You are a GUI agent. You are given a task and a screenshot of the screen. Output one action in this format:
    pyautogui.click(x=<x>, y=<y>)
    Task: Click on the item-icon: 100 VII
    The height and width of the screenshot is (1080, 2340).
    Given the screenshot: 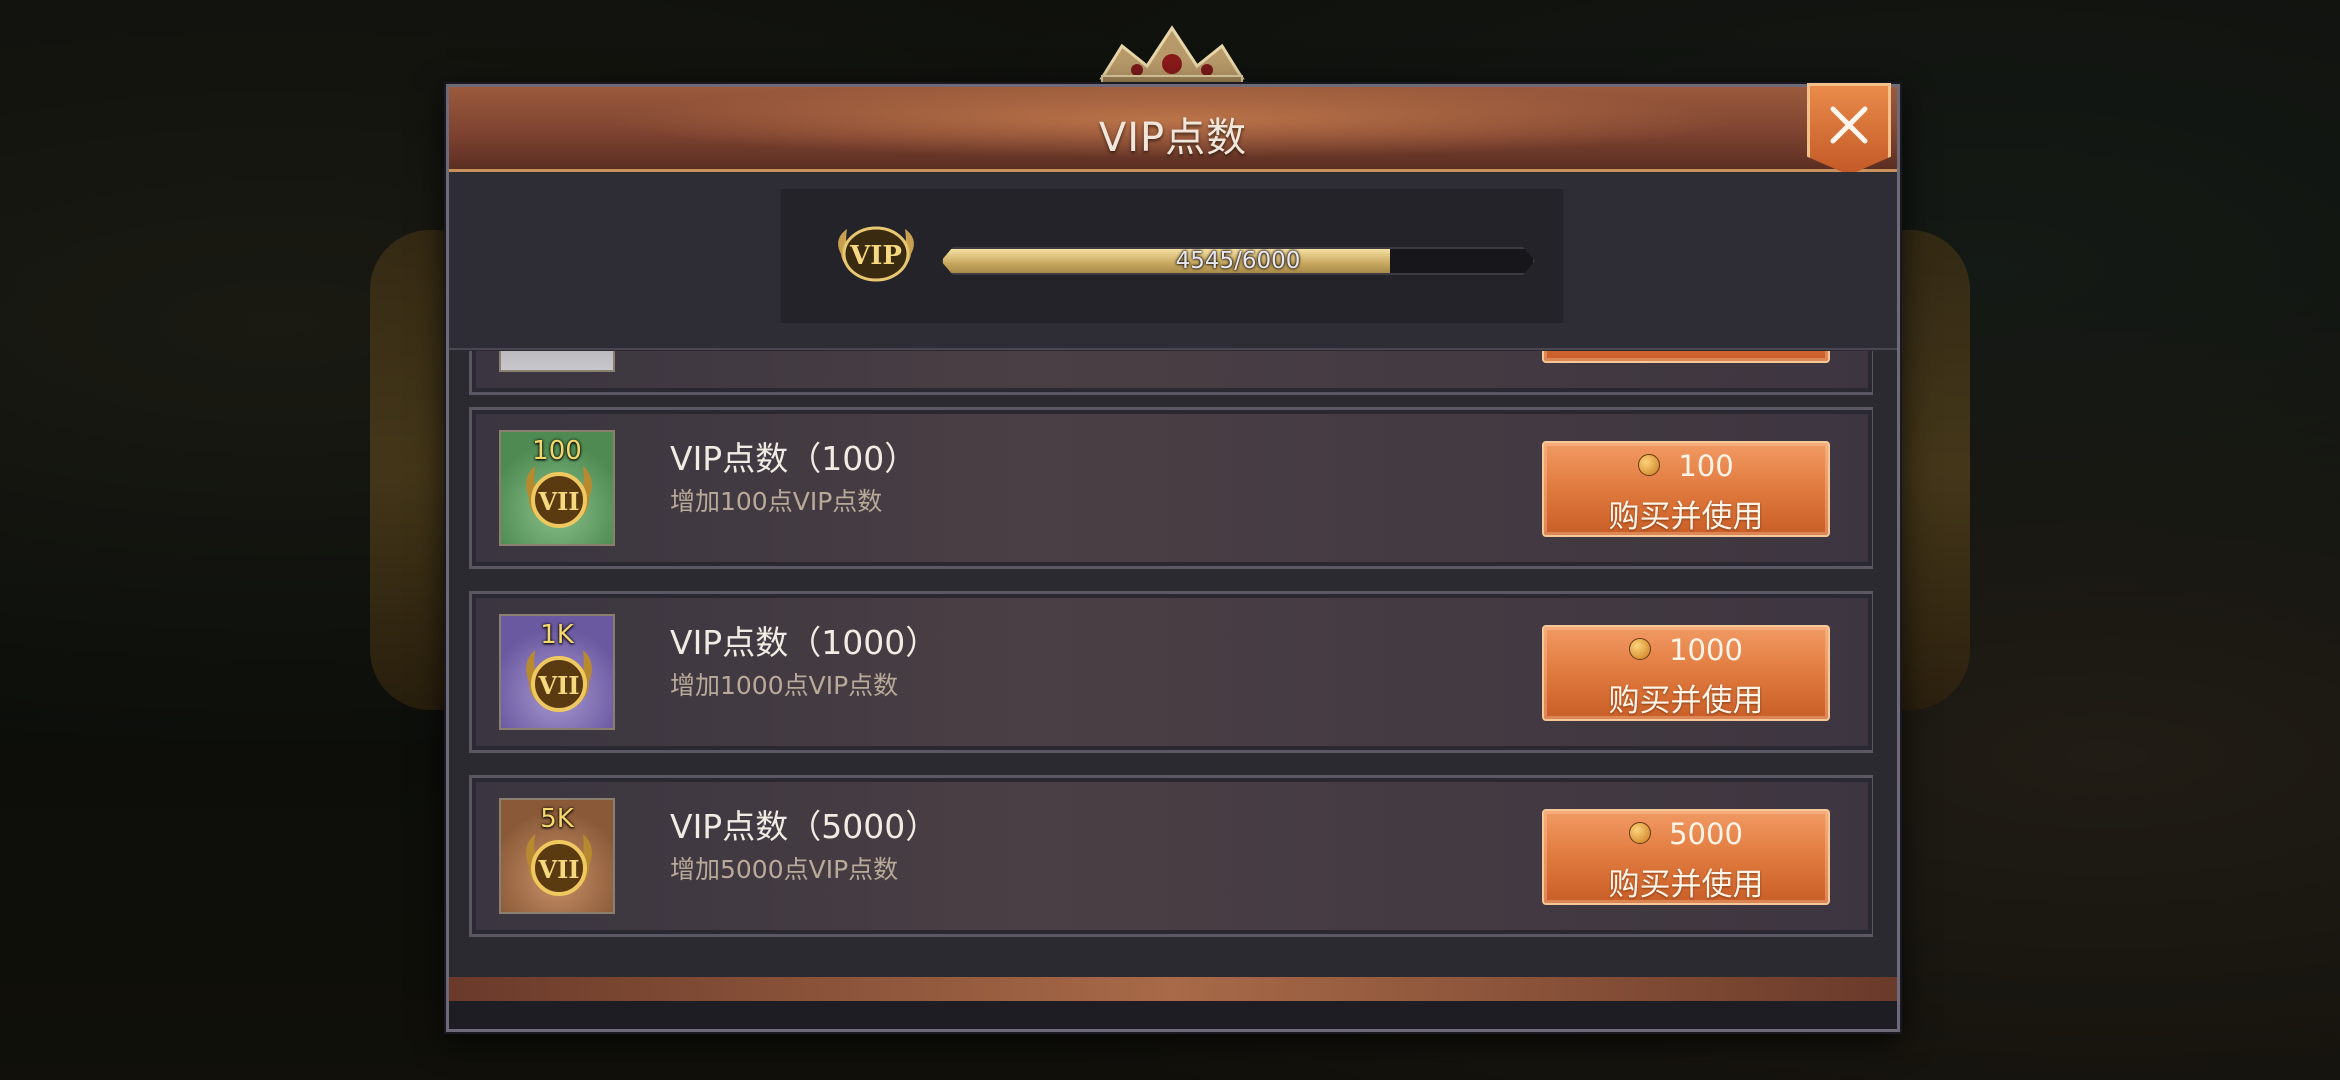 What is the action you would take?
    pyautogui.click(x=557, y=488)
    